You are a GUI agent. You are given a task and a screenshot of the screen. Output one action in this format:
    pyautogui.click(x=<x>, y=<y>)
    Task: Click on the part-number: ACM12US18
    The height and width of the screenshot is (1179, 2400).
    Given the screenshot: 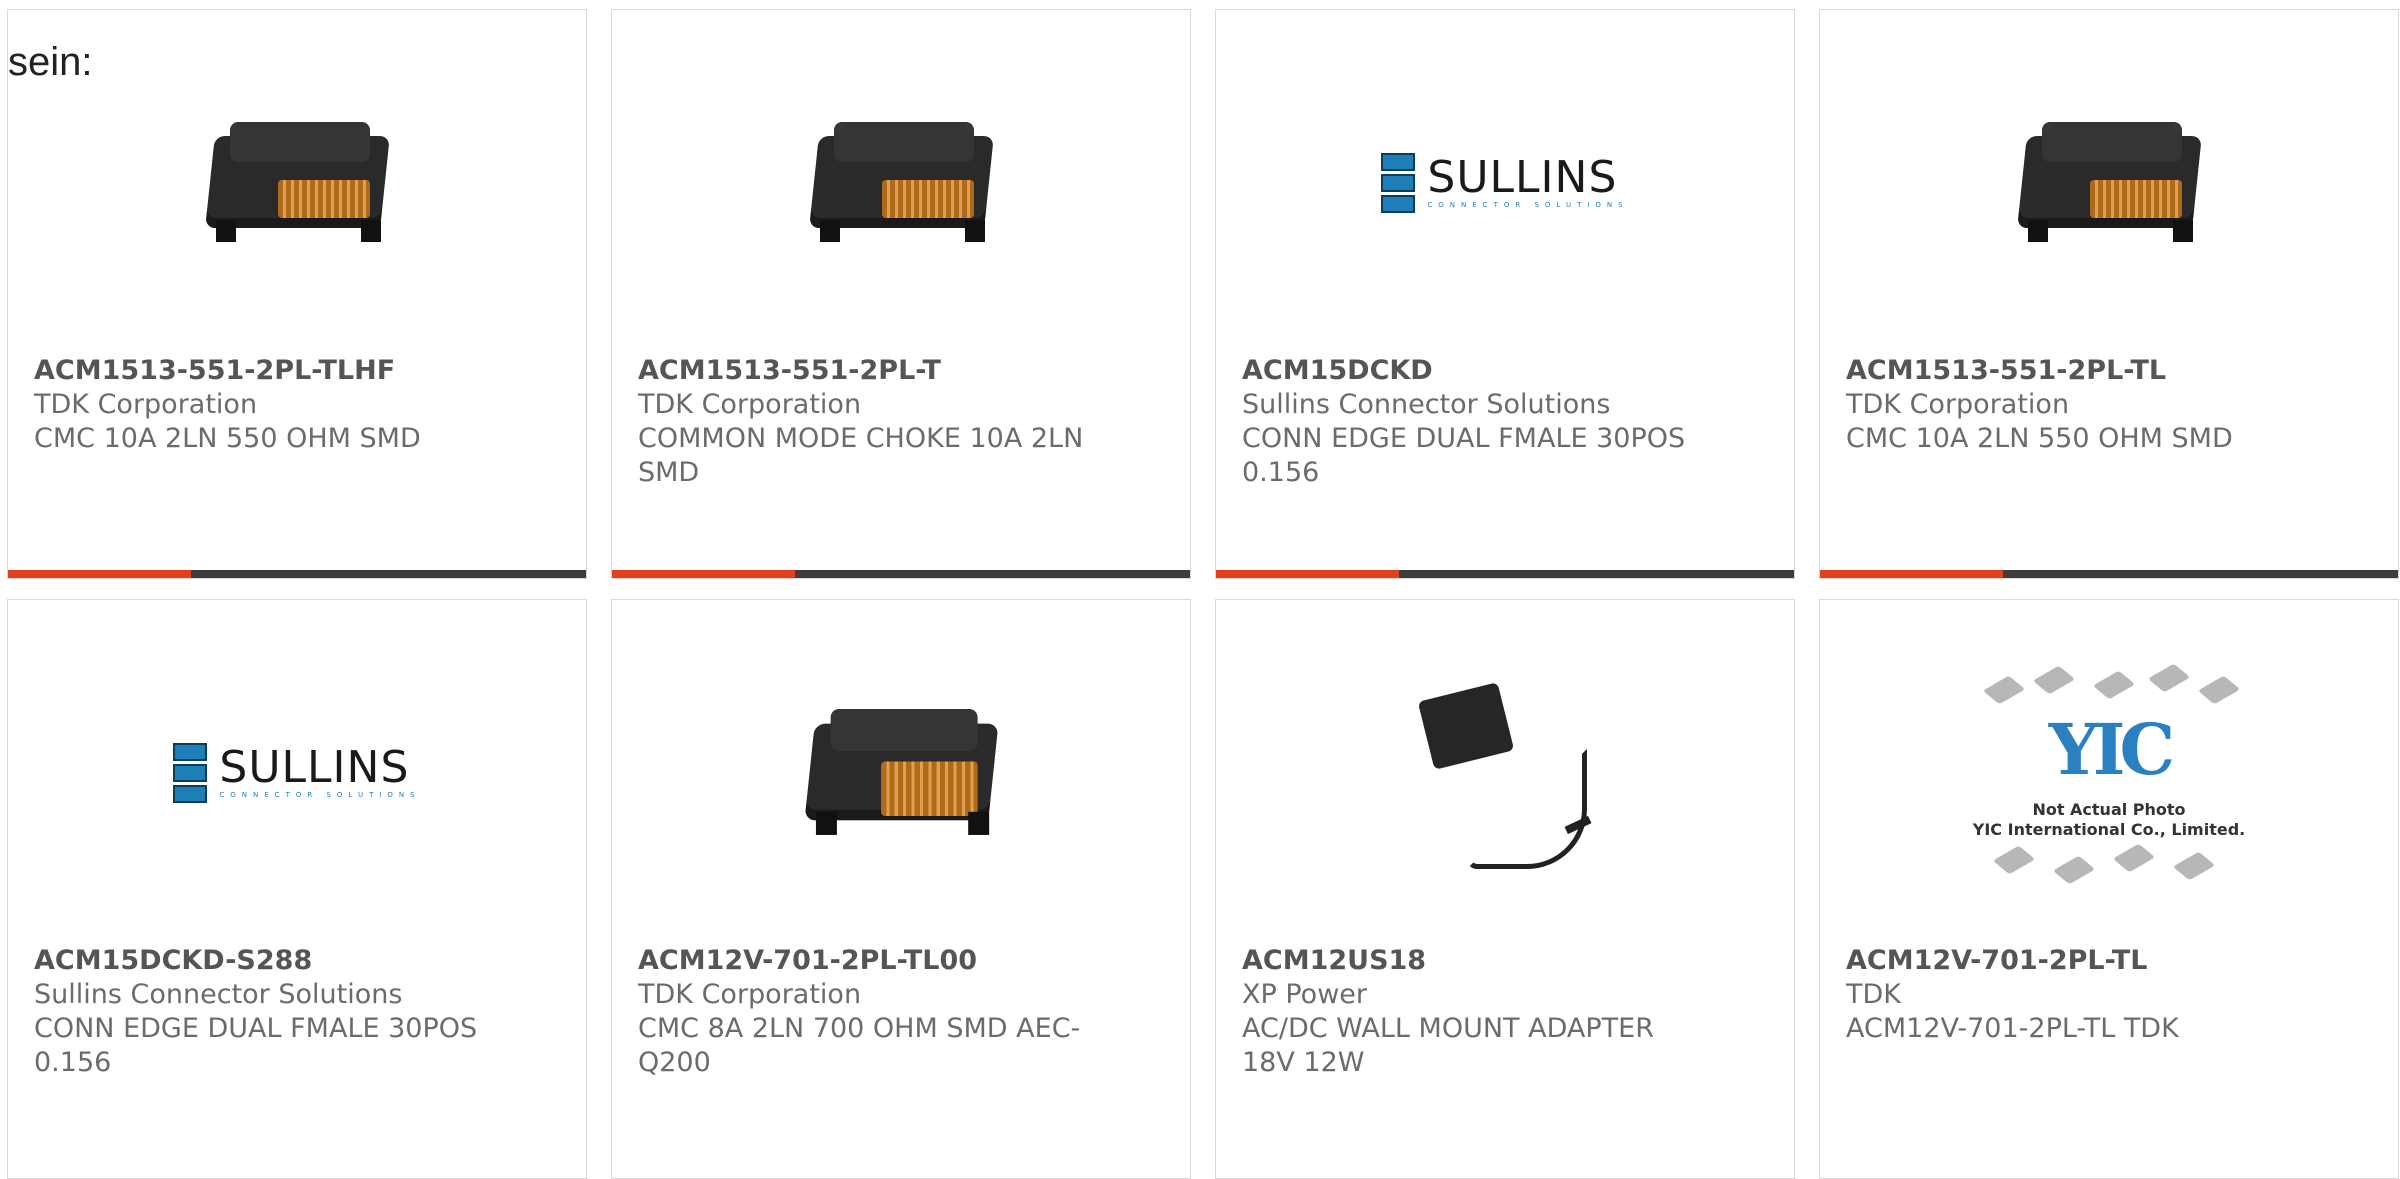 What is the action you would take?
    pyautogui.click(x=1508, y=961)
    